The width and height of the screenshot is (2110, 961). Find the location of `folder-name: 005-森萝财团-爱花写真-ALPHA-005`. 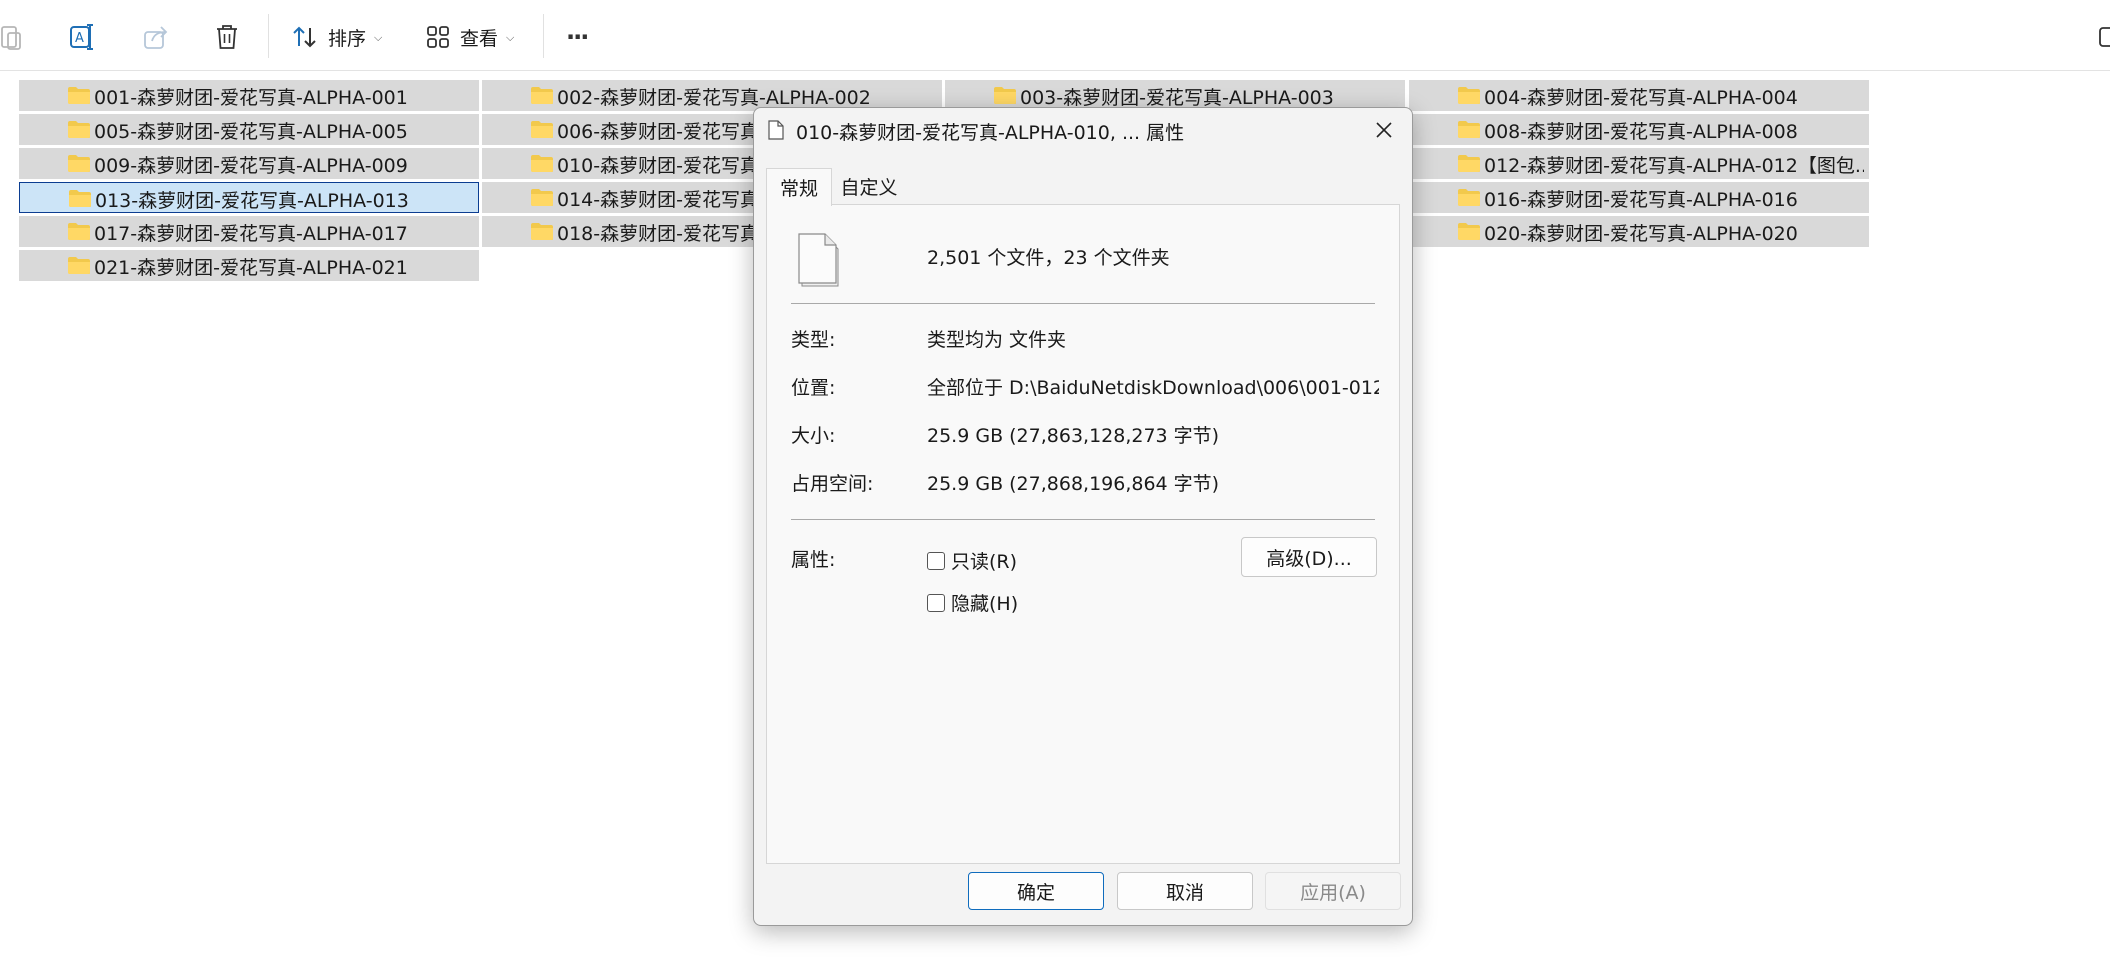

folder-name: 005-森萝财团-爱花写真-ALPHA-005 is located at coordinates (251, 132).